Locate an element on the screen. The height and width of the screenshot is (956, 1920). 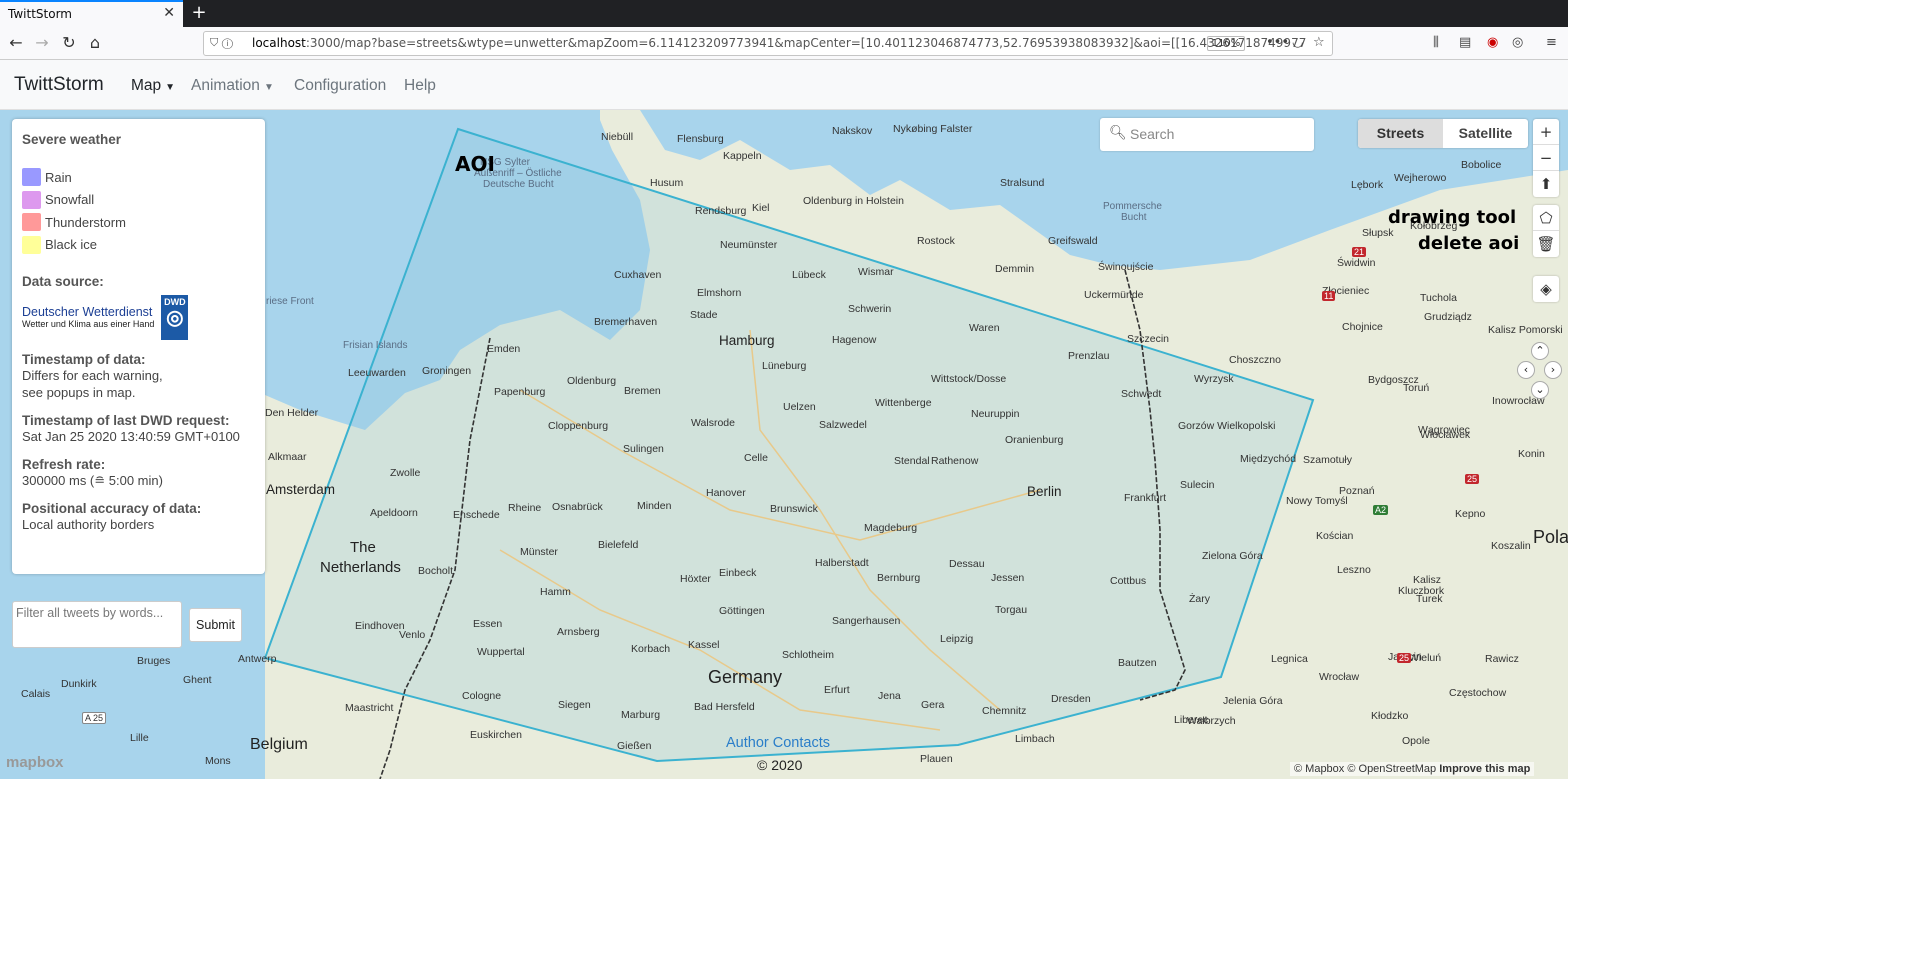
city-label: Zielona Góra is located at coordinates (1232, 556).